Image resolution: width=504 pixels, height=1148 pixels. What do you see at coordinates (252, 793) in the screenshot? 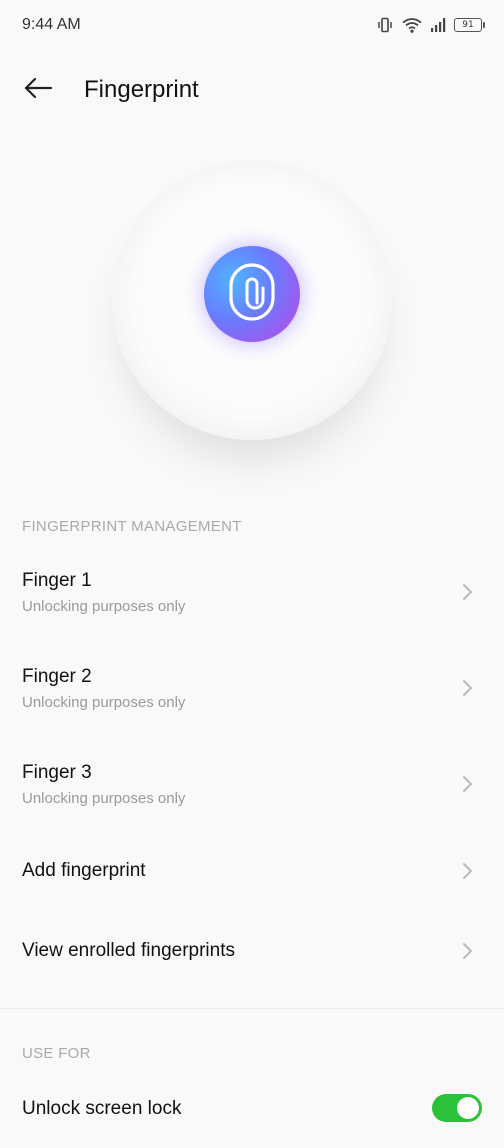
I see `list-item-finger-3: Finger 3 Unlocking purposes only` at bounding box center [252, 793].